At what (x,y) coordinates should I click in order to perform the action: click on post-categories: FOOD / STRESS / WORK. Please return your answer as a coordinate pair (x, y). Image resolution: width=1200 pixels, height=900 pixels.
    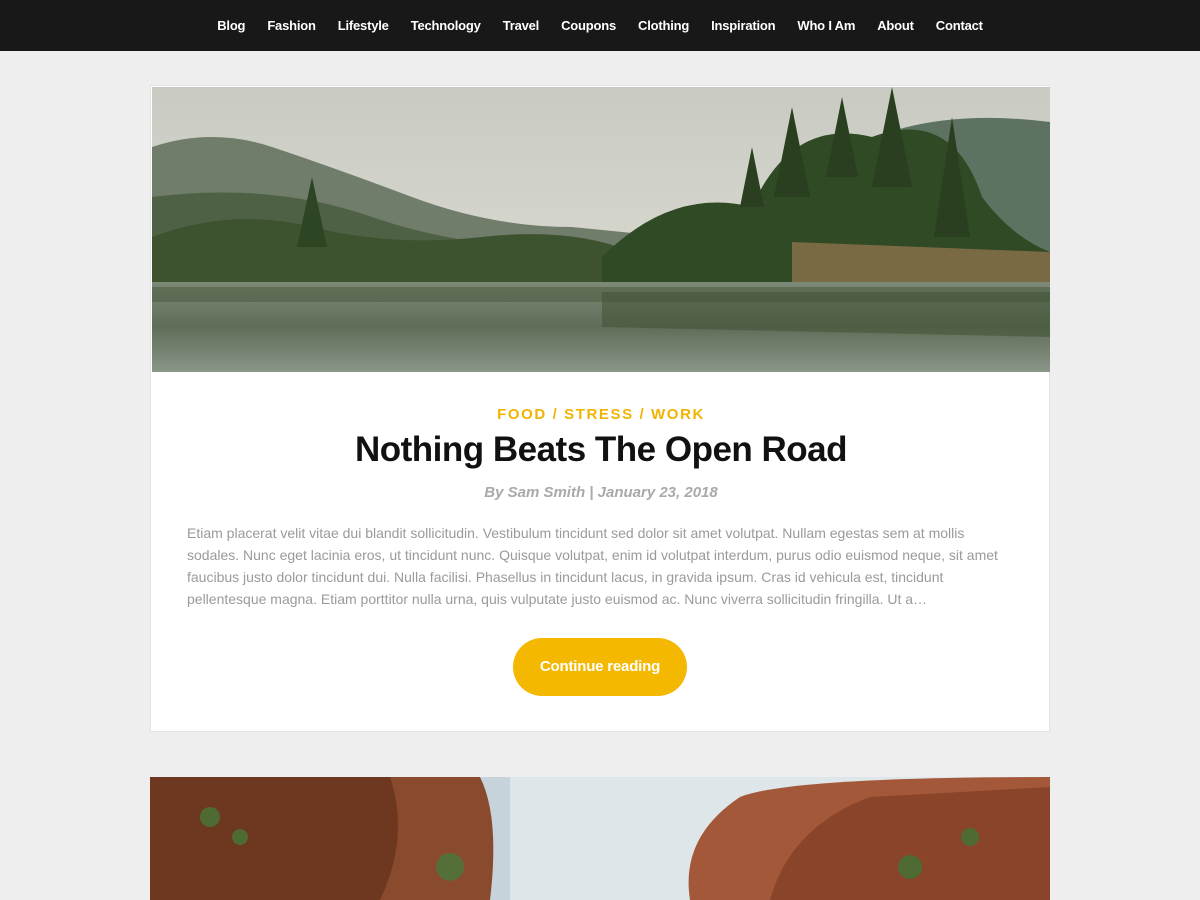
    Looking at the image, I should click on (601, 414).